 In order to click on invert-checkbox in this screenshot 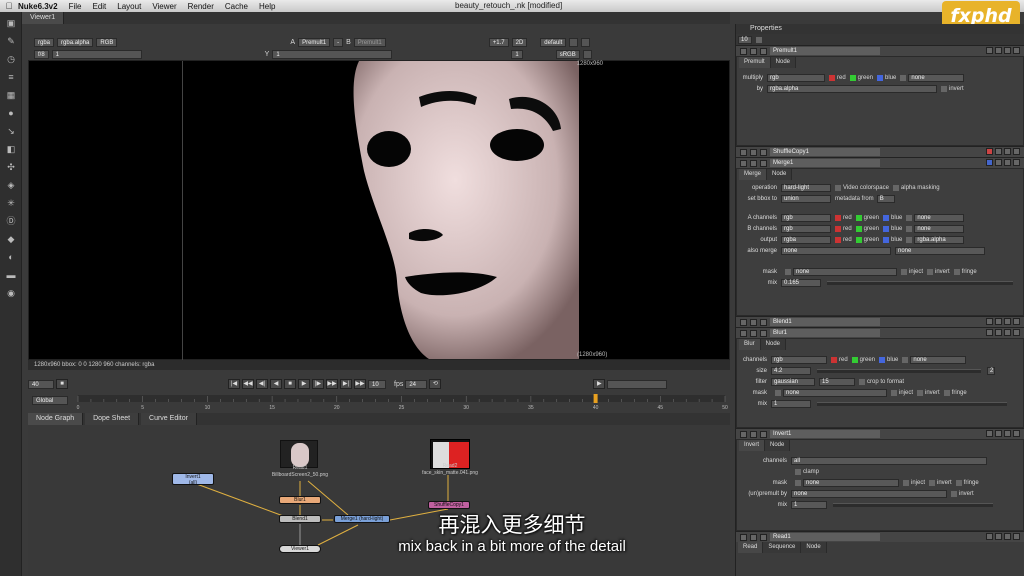, I will do `click(944, 88)`.